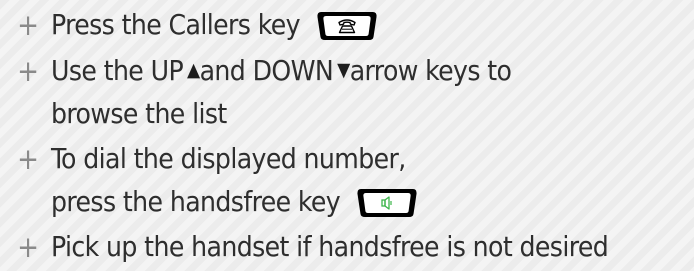 The image size is (694, 271). I want to click on instruction-line: Use the UP ▲ and DOWN ▼ arrow keys to, so click(281, 71).